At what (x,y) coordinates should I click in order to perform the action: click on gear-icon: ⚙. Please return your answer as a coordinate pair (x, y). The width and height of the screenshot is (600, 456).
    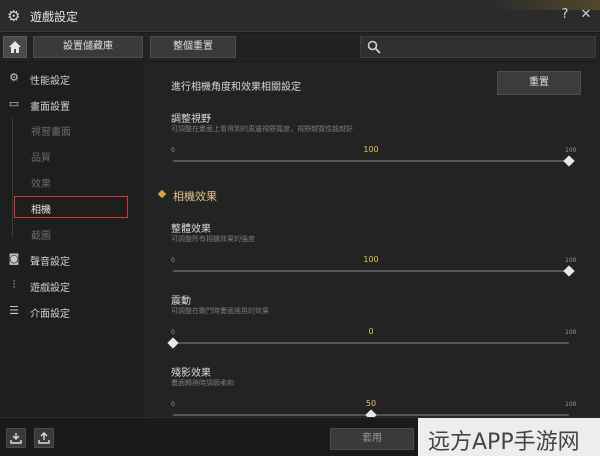
    Looking at the image, I should click on (14, 16).